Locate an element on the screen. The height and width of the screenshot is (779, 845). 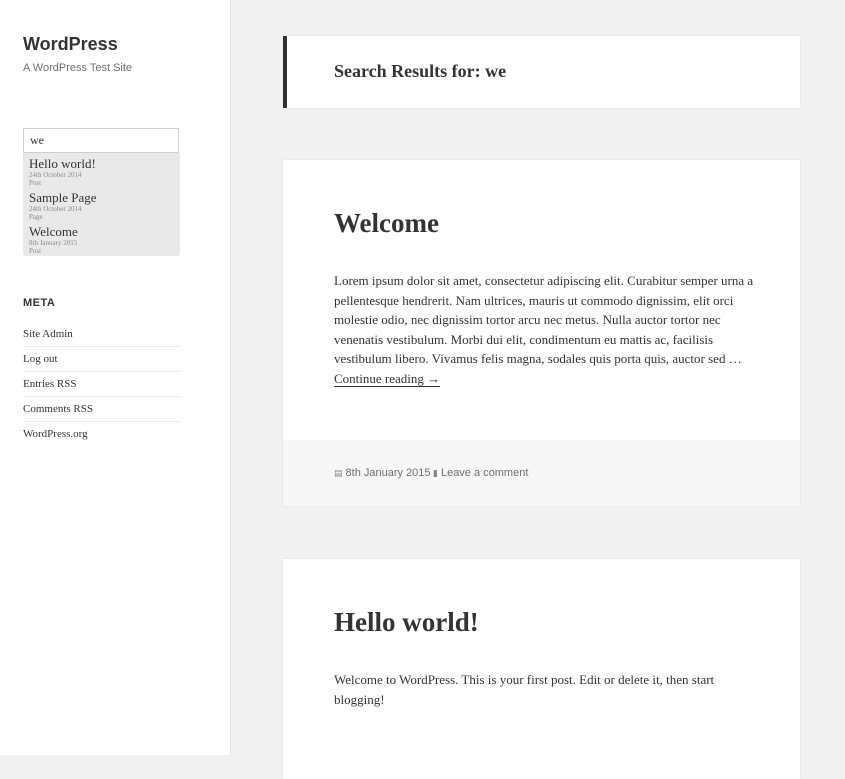
site-title: WordPress is located at coordinates (70, 44).